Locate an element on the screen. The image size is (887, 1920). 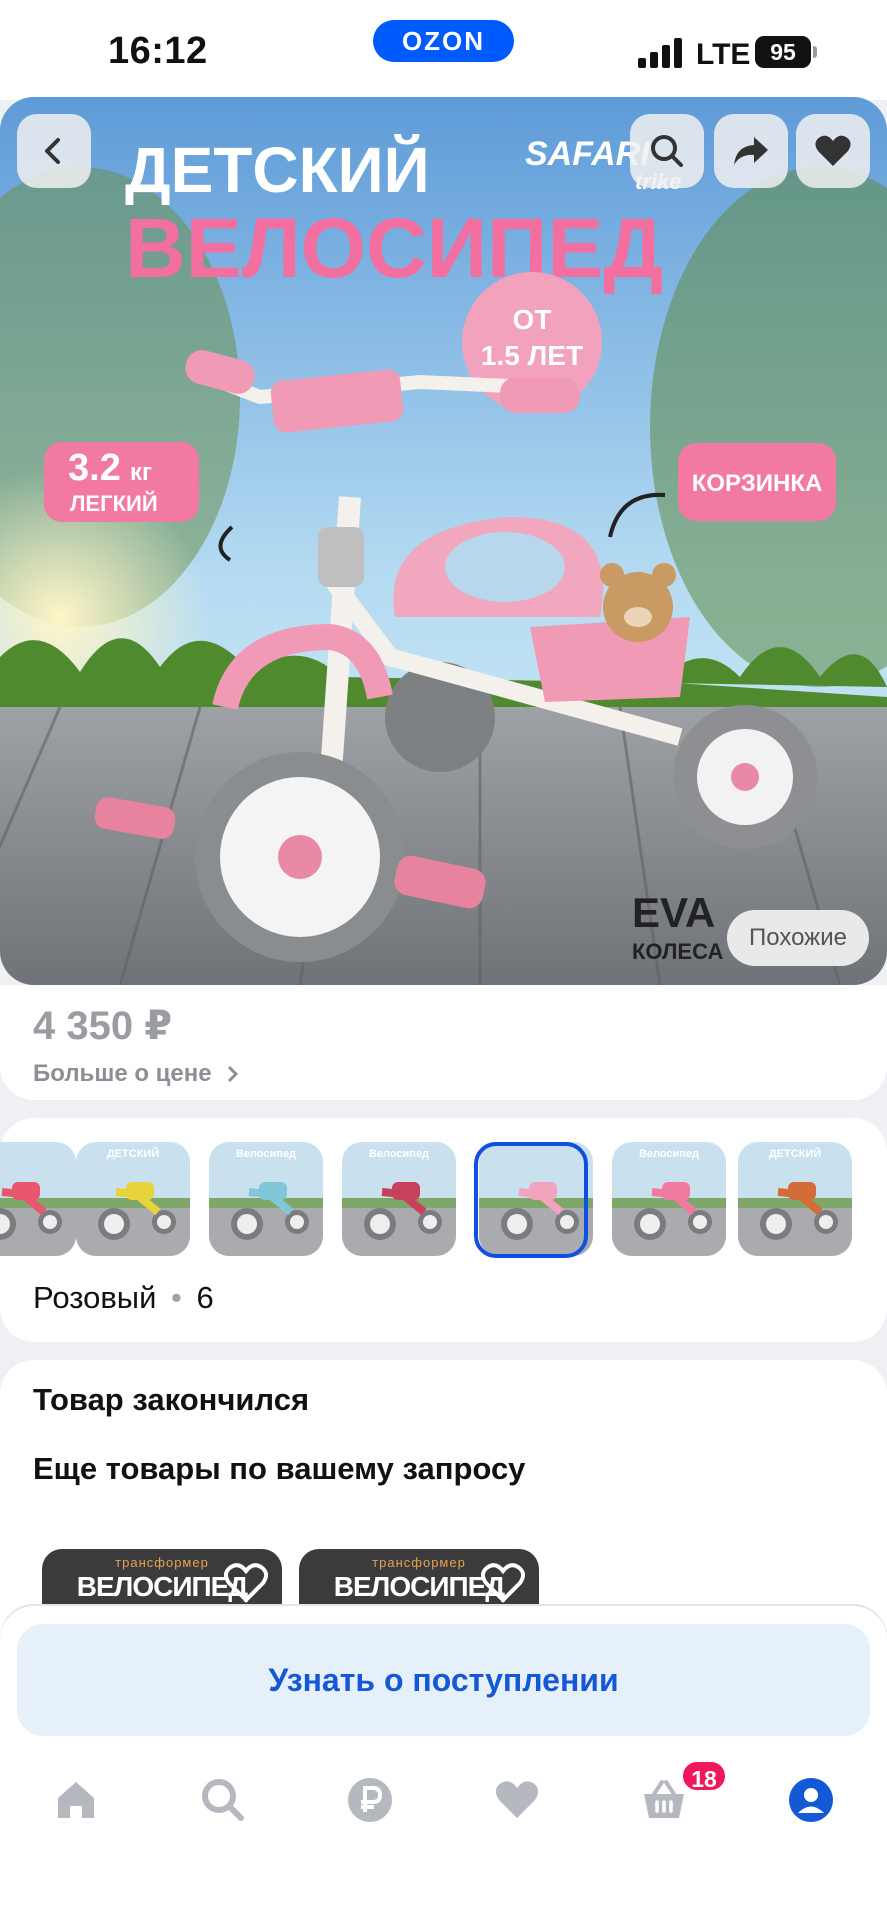
more-results-title: Еще товары по вашему запросу is located at coordinates (279, 1468).